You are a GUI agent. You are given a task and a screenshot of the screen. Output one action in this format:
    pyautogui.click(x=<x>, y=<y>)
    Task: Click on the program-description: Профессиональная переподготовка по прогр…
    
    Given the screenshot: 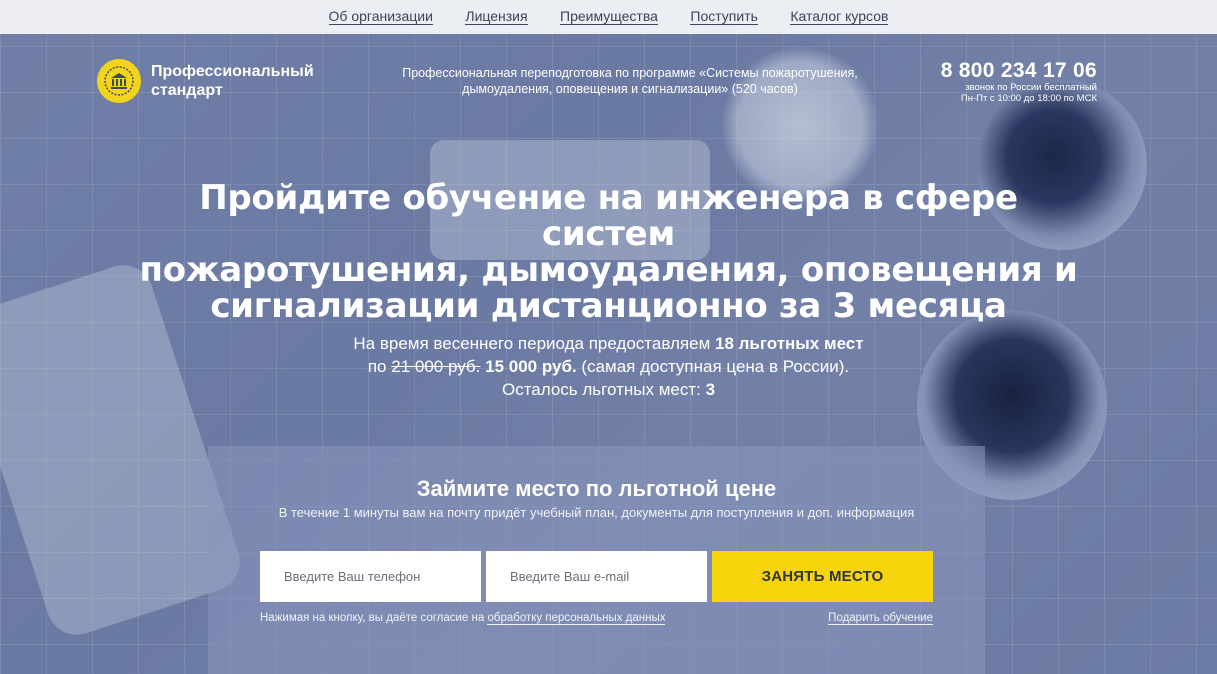 What is the action you would take?
    pyautogui.click(x=630, y=81)
    